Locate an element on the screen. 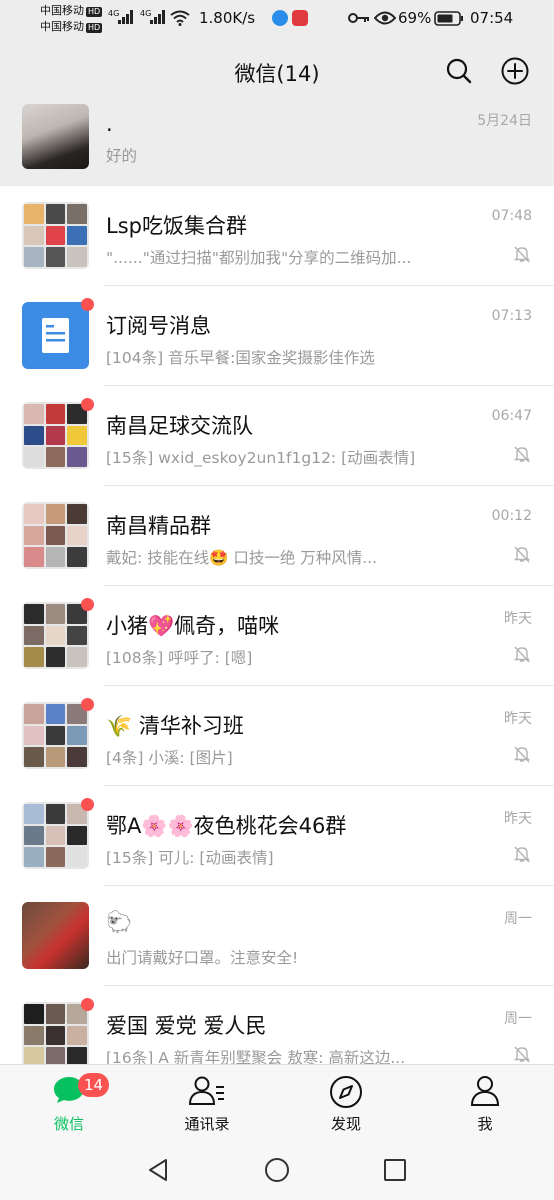 This screenshot has width=554, height=1200. app-header: 微信(14) is located at coordinates (277, 71).